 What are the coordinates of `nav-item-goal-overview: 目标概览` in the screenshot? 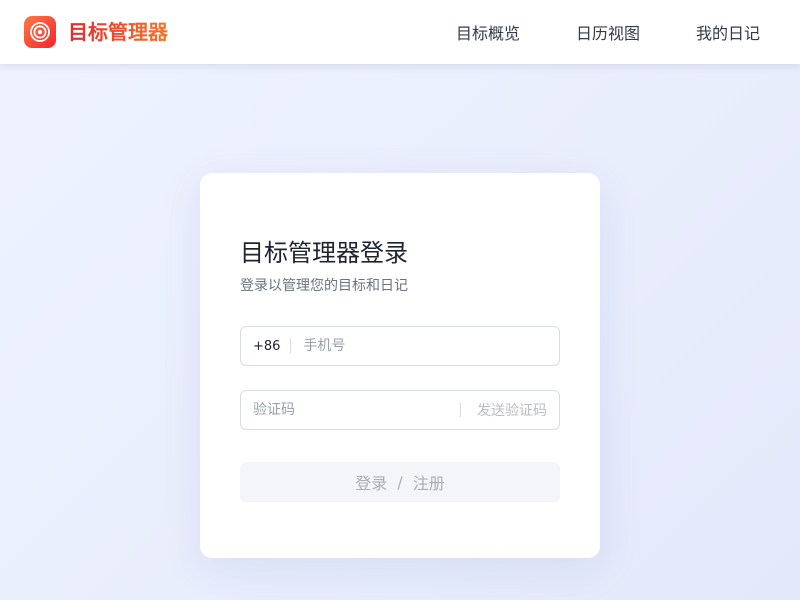 It's located at (488, 32).